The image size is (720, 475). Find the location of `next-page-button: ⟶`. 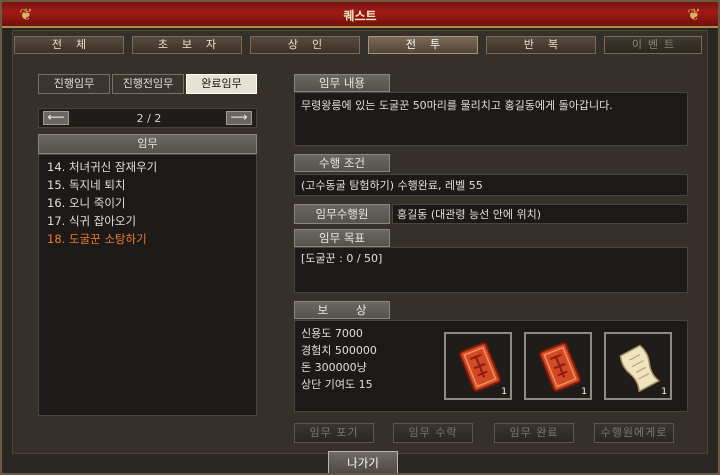

next-page-button: ⟶ is located at coordinates (239, 118).